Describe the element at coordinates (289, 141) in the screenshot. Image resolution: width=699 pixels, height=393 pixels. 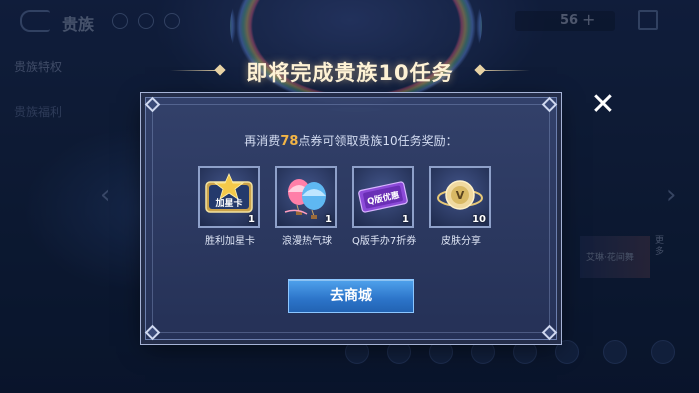
I see `desc-amount: 78` at that location.